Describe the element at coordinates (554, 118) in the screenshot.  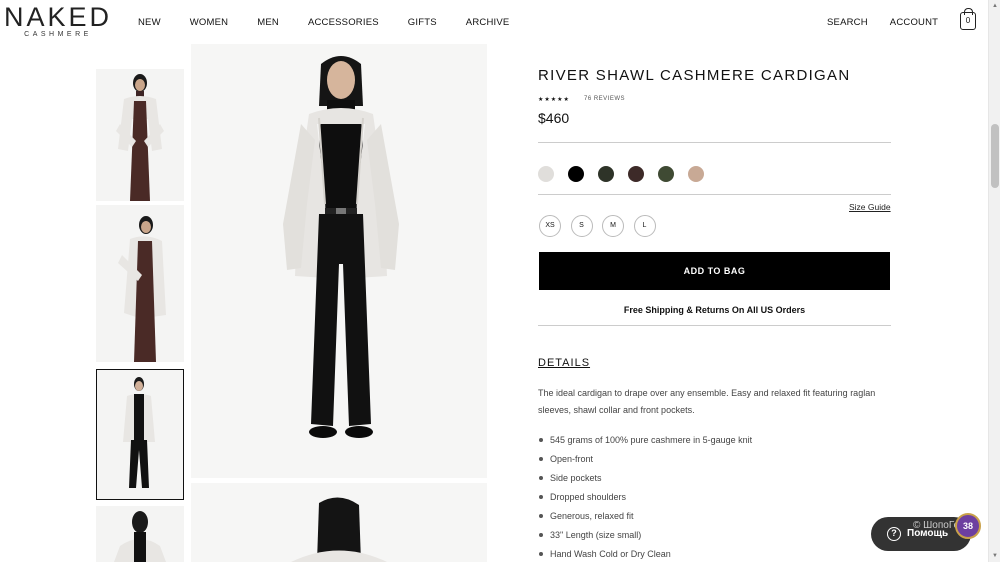
I see `product-price: $460` at that location.